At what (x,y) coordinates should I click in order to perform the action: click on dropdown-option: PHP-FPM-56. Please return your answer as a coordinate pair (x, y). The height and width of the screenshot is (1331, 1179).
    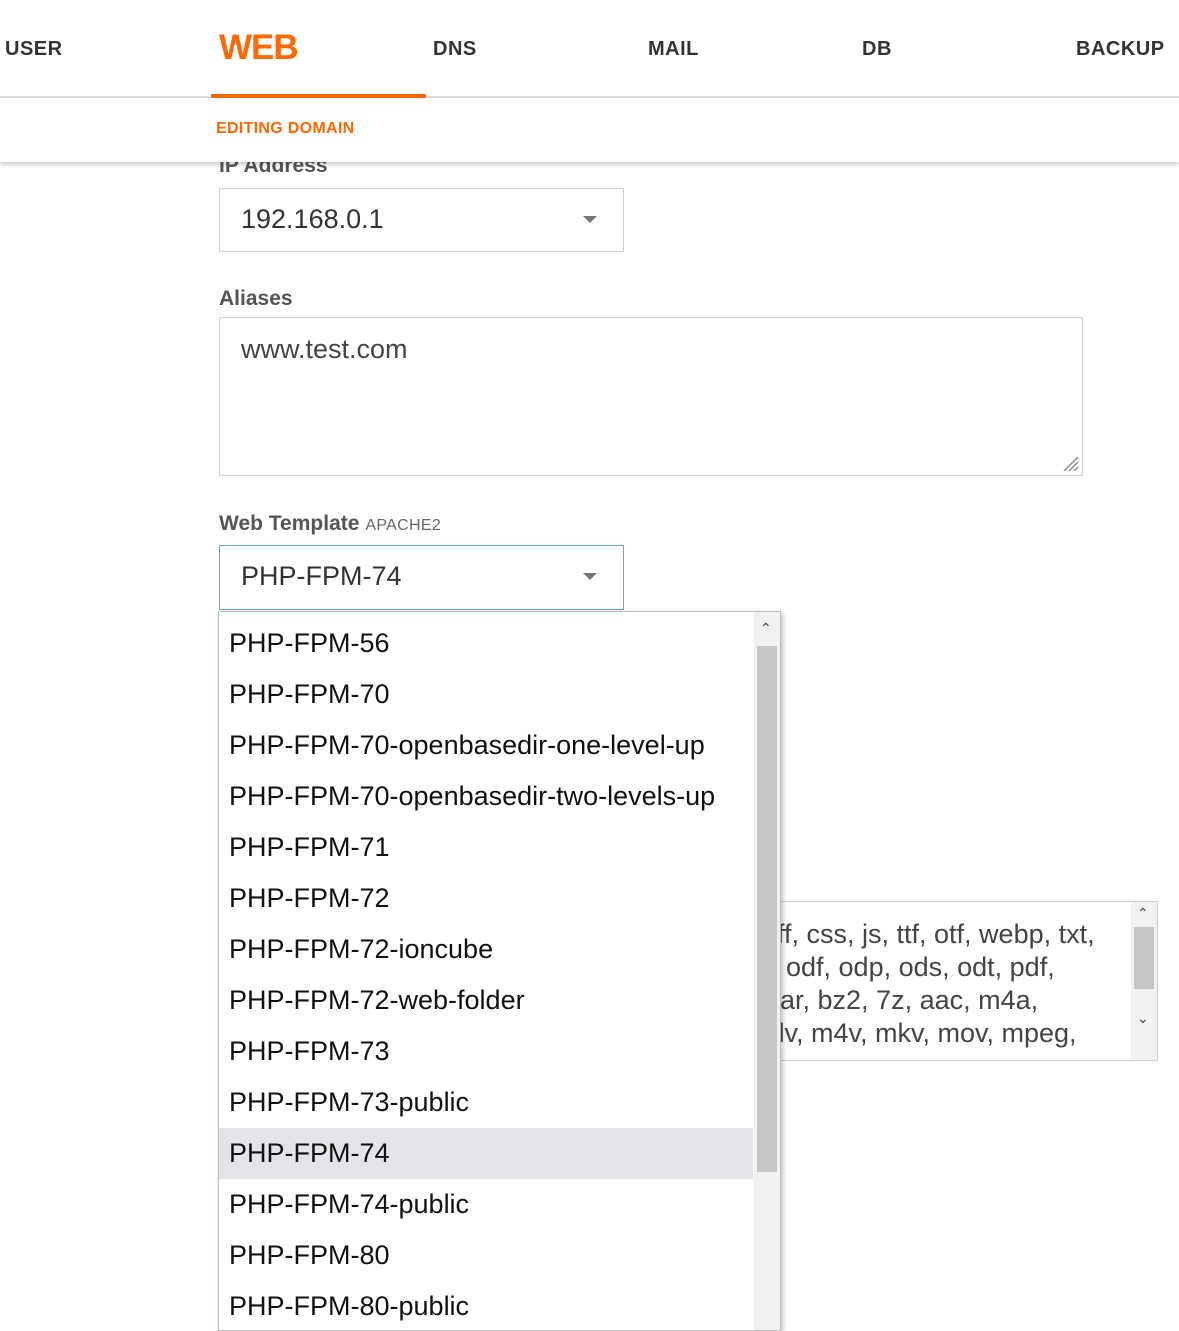
    Looking at the image, I should click on (486, 643).